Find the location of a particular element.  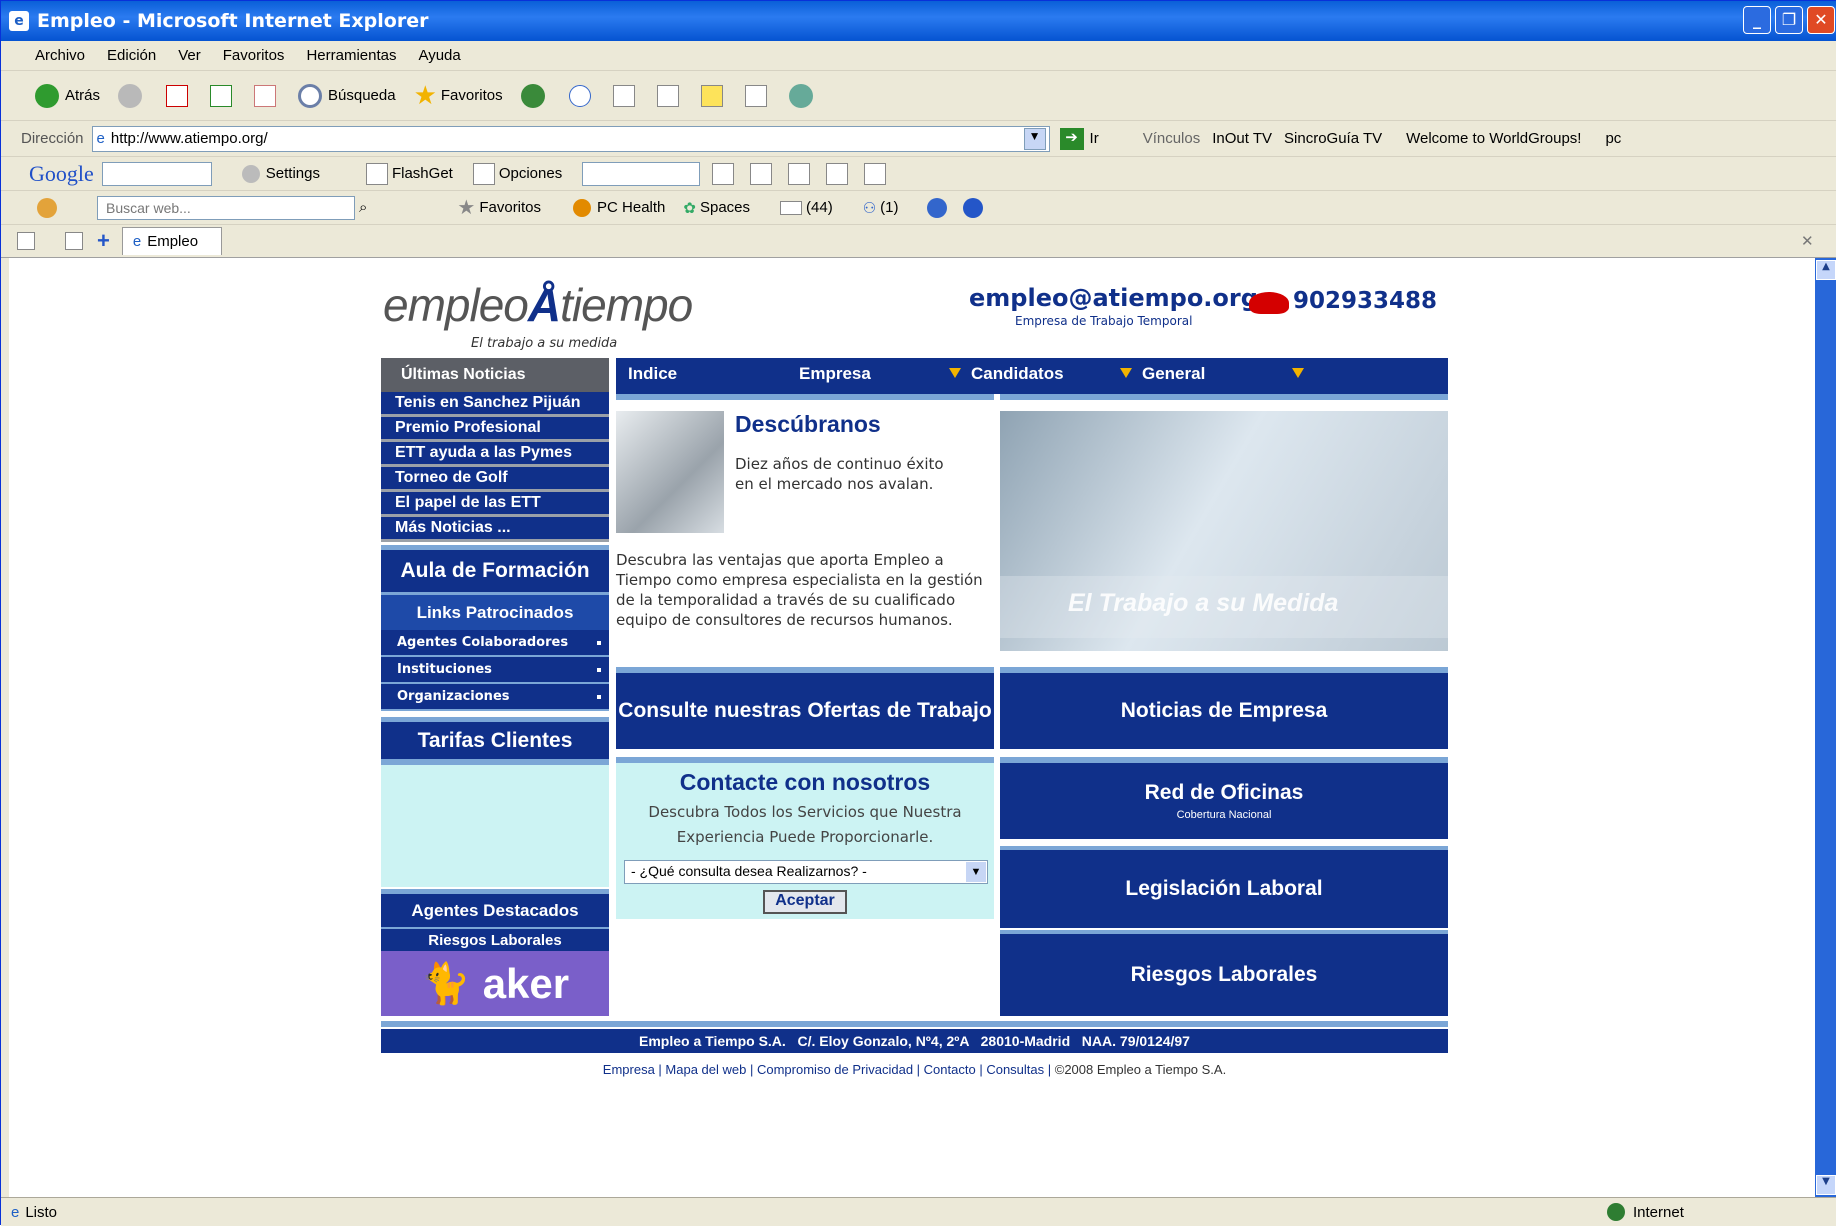

forward-button is located at coordinates (133, 95).